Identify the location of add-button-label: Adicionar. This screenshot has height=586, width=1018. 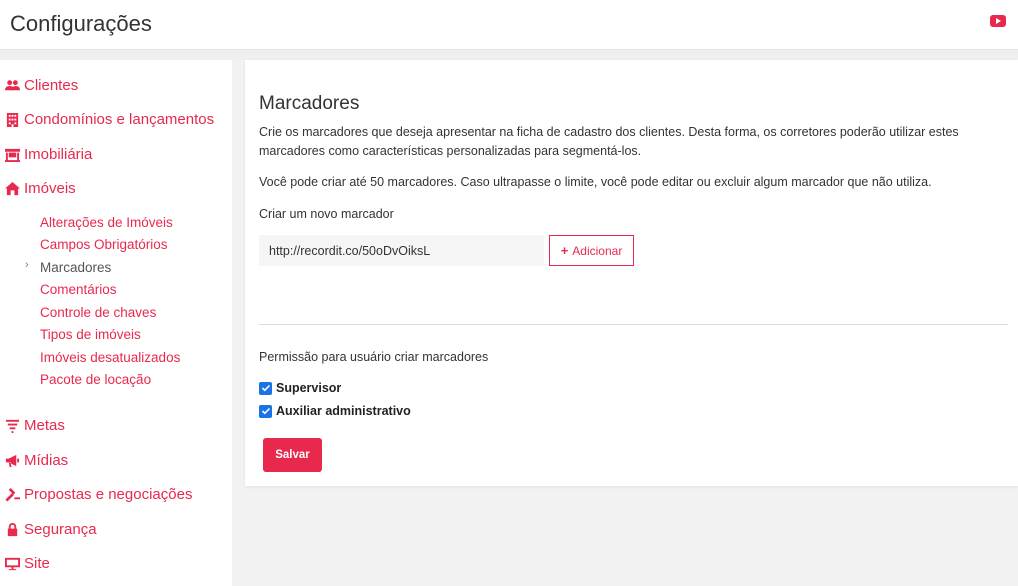
(597, 250).